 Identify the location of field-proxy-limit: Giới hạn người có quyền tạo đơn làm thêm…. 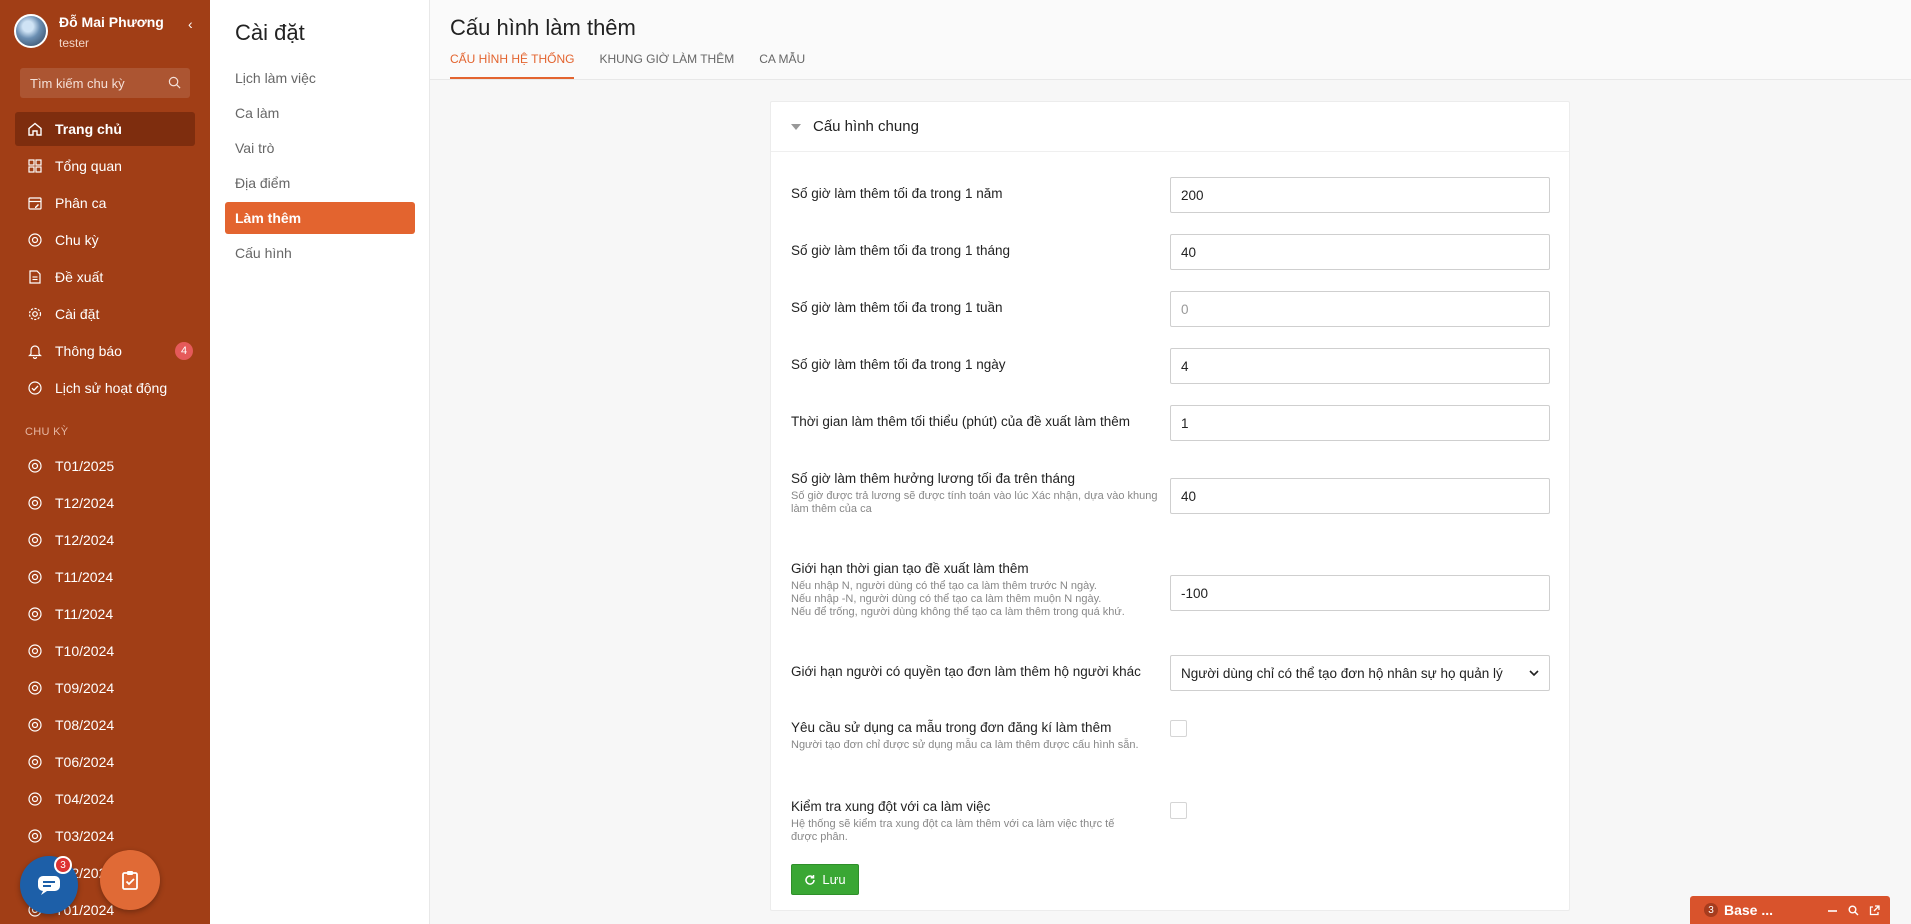
(1171, 673).